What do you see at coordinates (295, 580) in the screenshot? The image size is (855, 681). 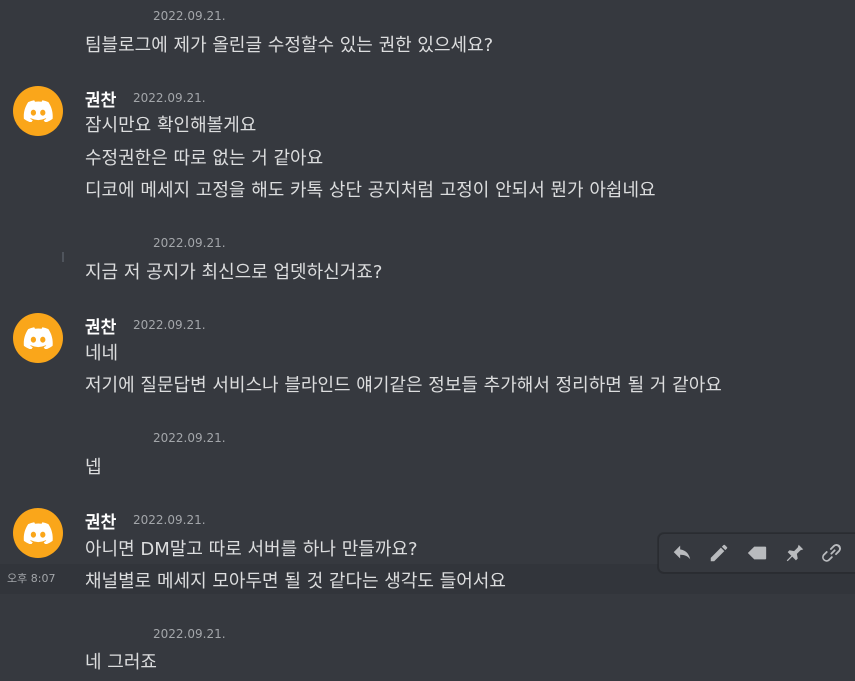 I see `message-text: 채널별로 메세지 모아두면 될 것 같다는 생각도 들어서요` at bounding box center [295, 580].